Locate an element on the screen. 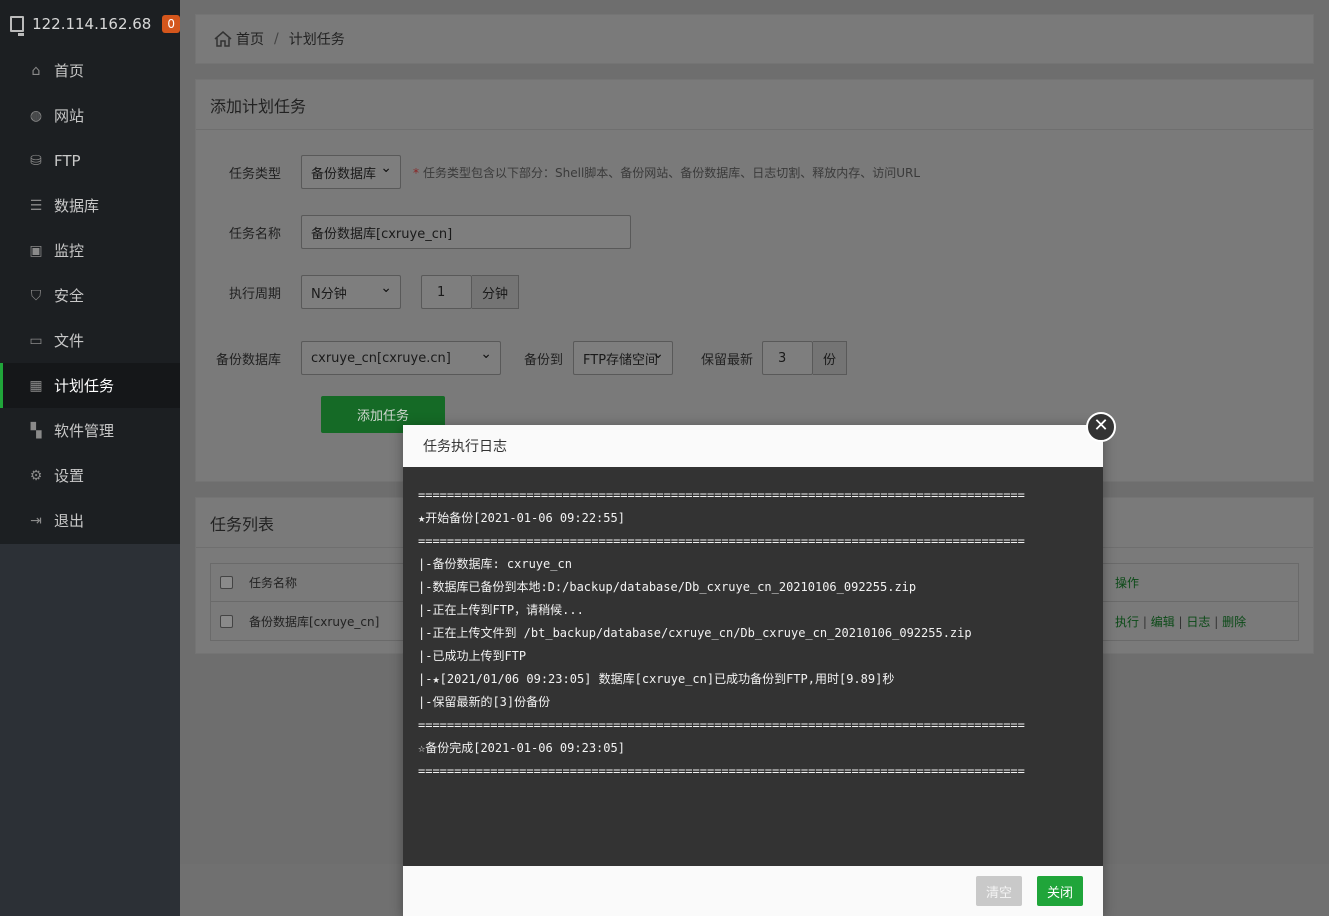 This screenshot has height=916, width=1329. gear-icon: ⚙ is located at coordinates (36, 475).